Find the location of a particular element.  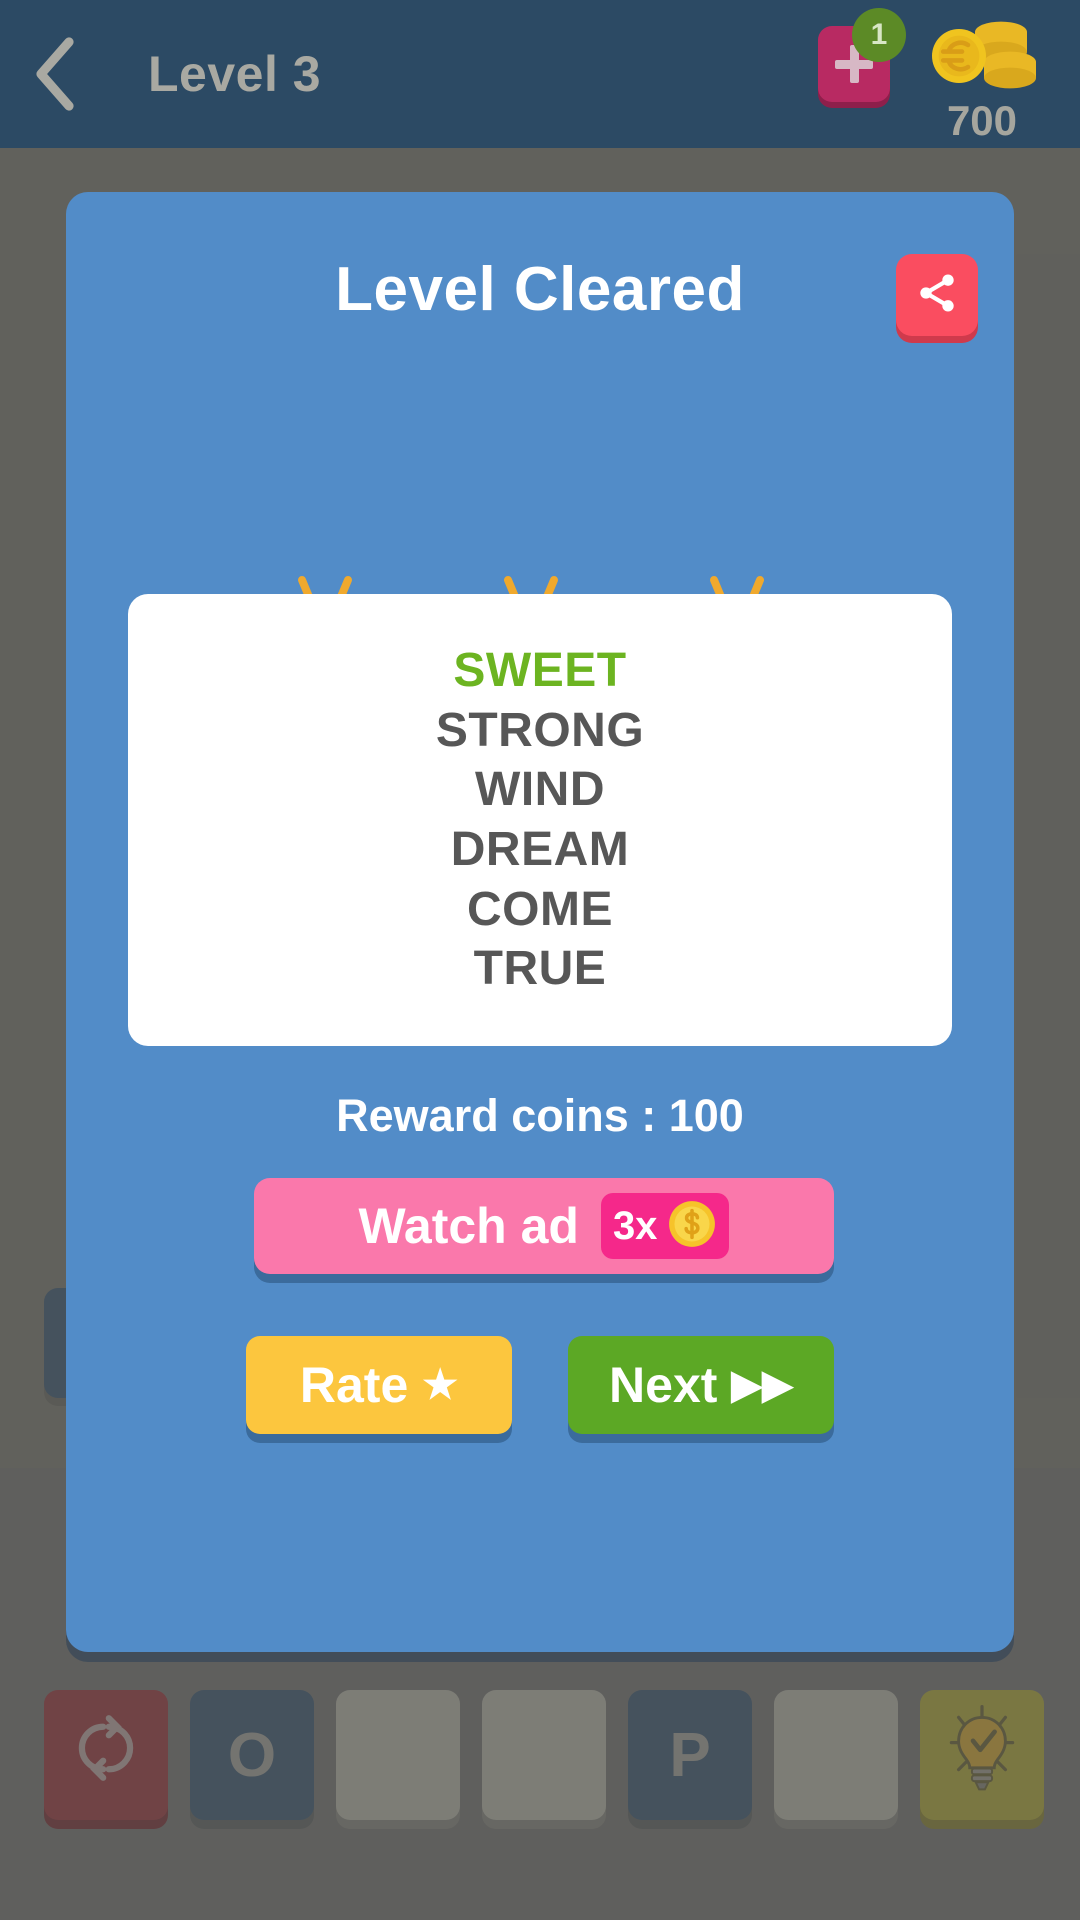

coin-amount: 700 is located at coordinates (982, 120).